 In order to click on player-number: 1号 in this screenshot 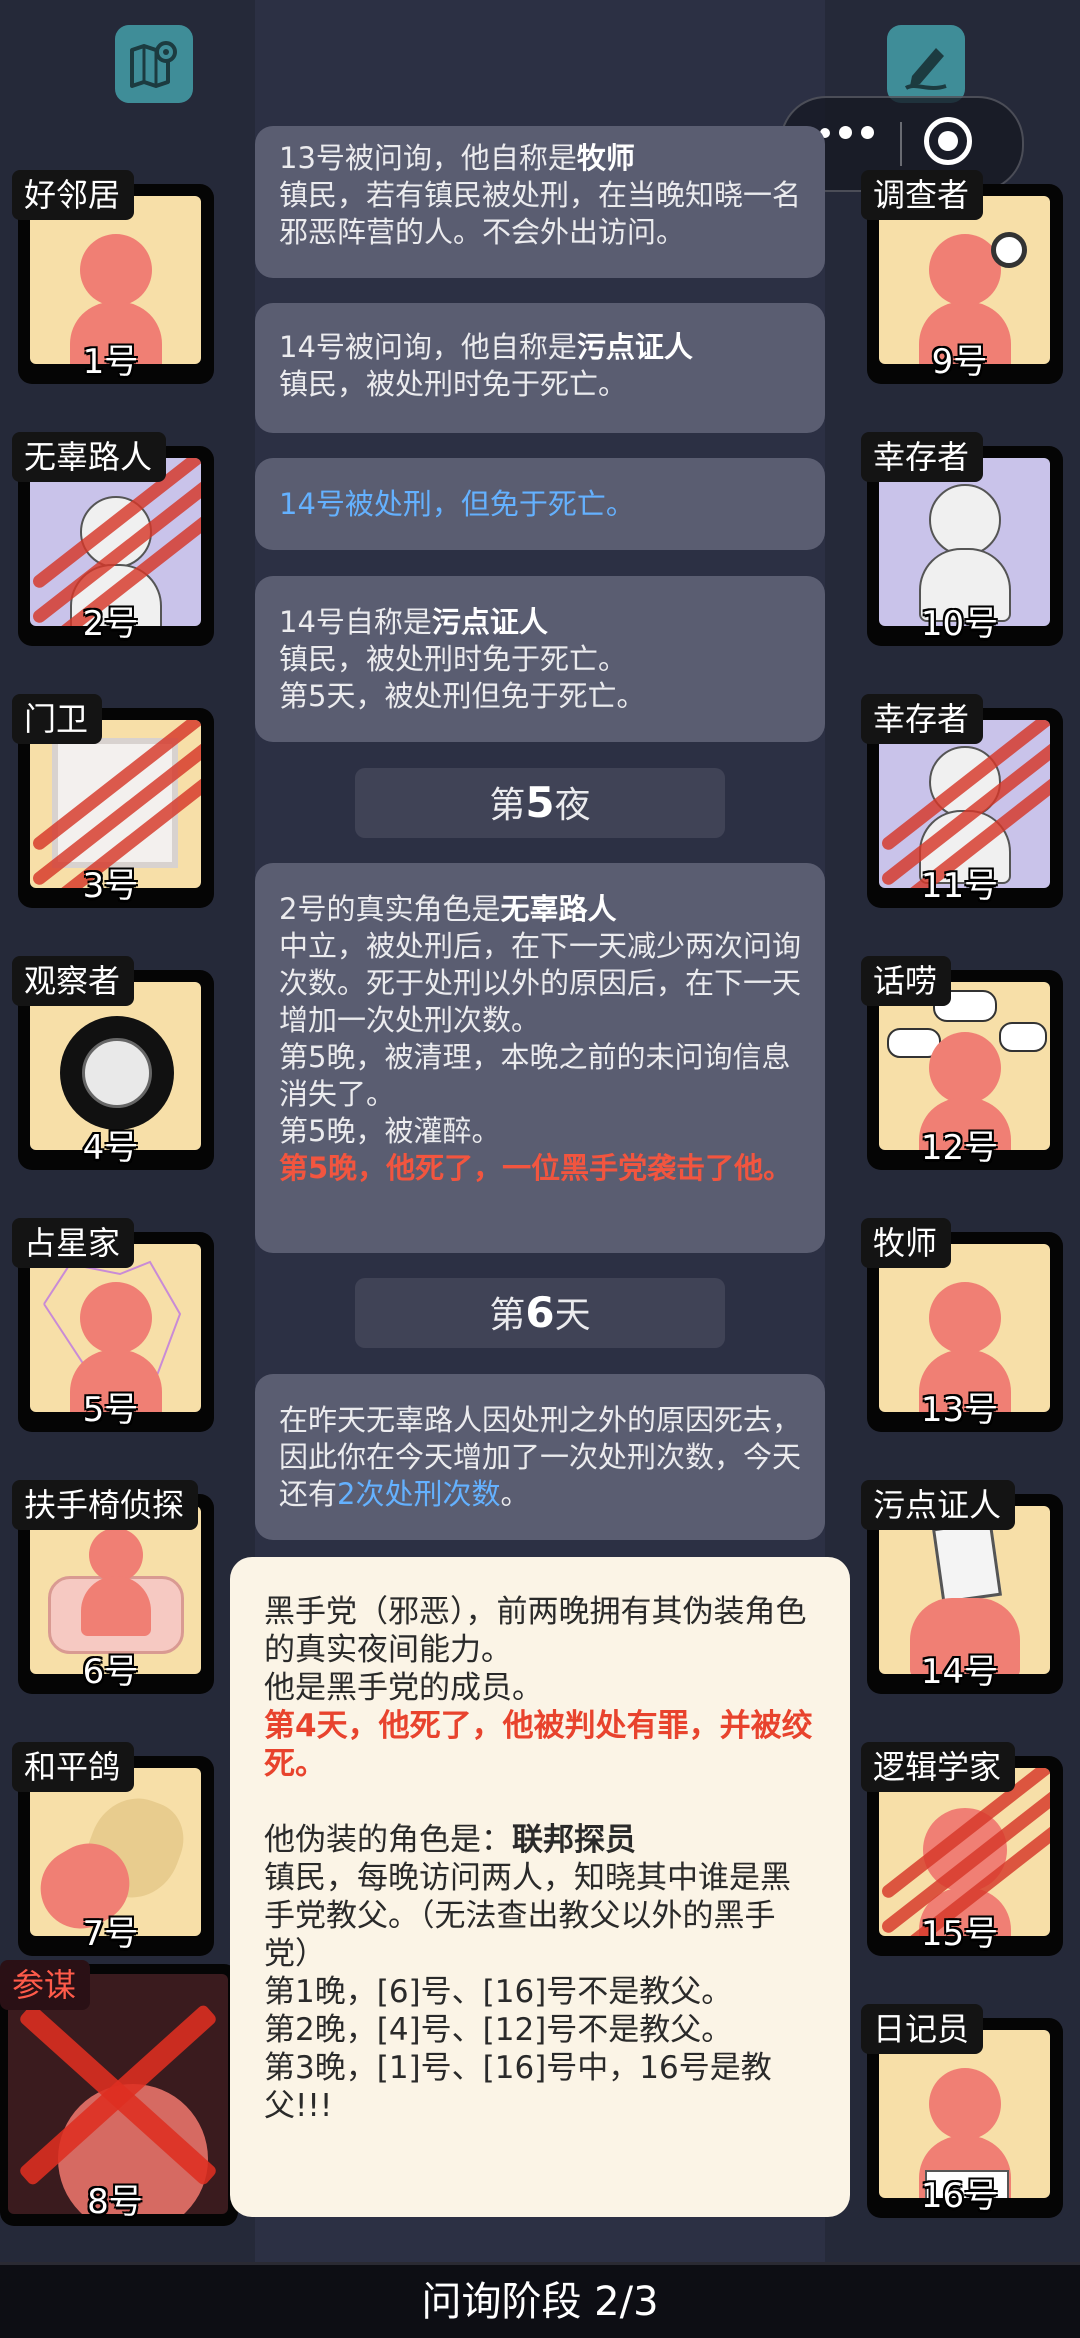, I will do `click(110, 362)`.